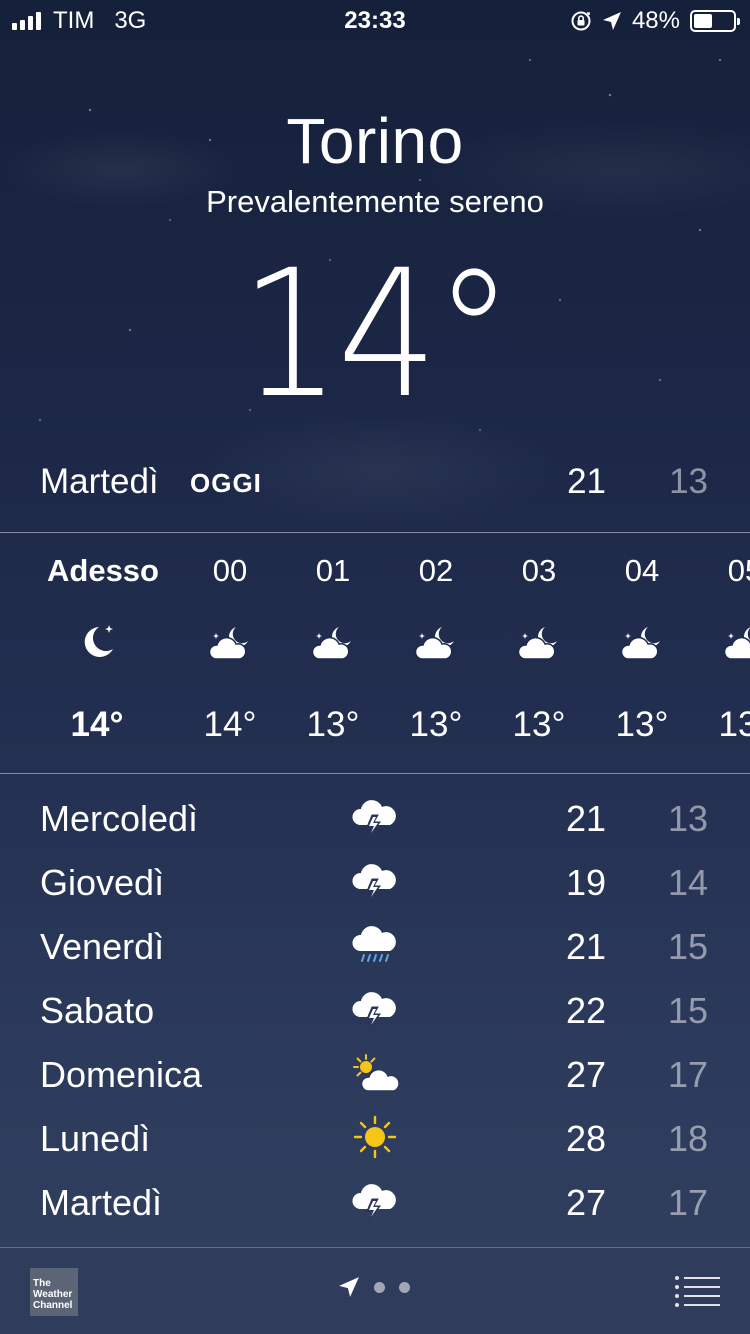 The height and width of the screenshot is (1334, 750). I want to click on day-row: Domenica 27 17, so click(375, 1069).